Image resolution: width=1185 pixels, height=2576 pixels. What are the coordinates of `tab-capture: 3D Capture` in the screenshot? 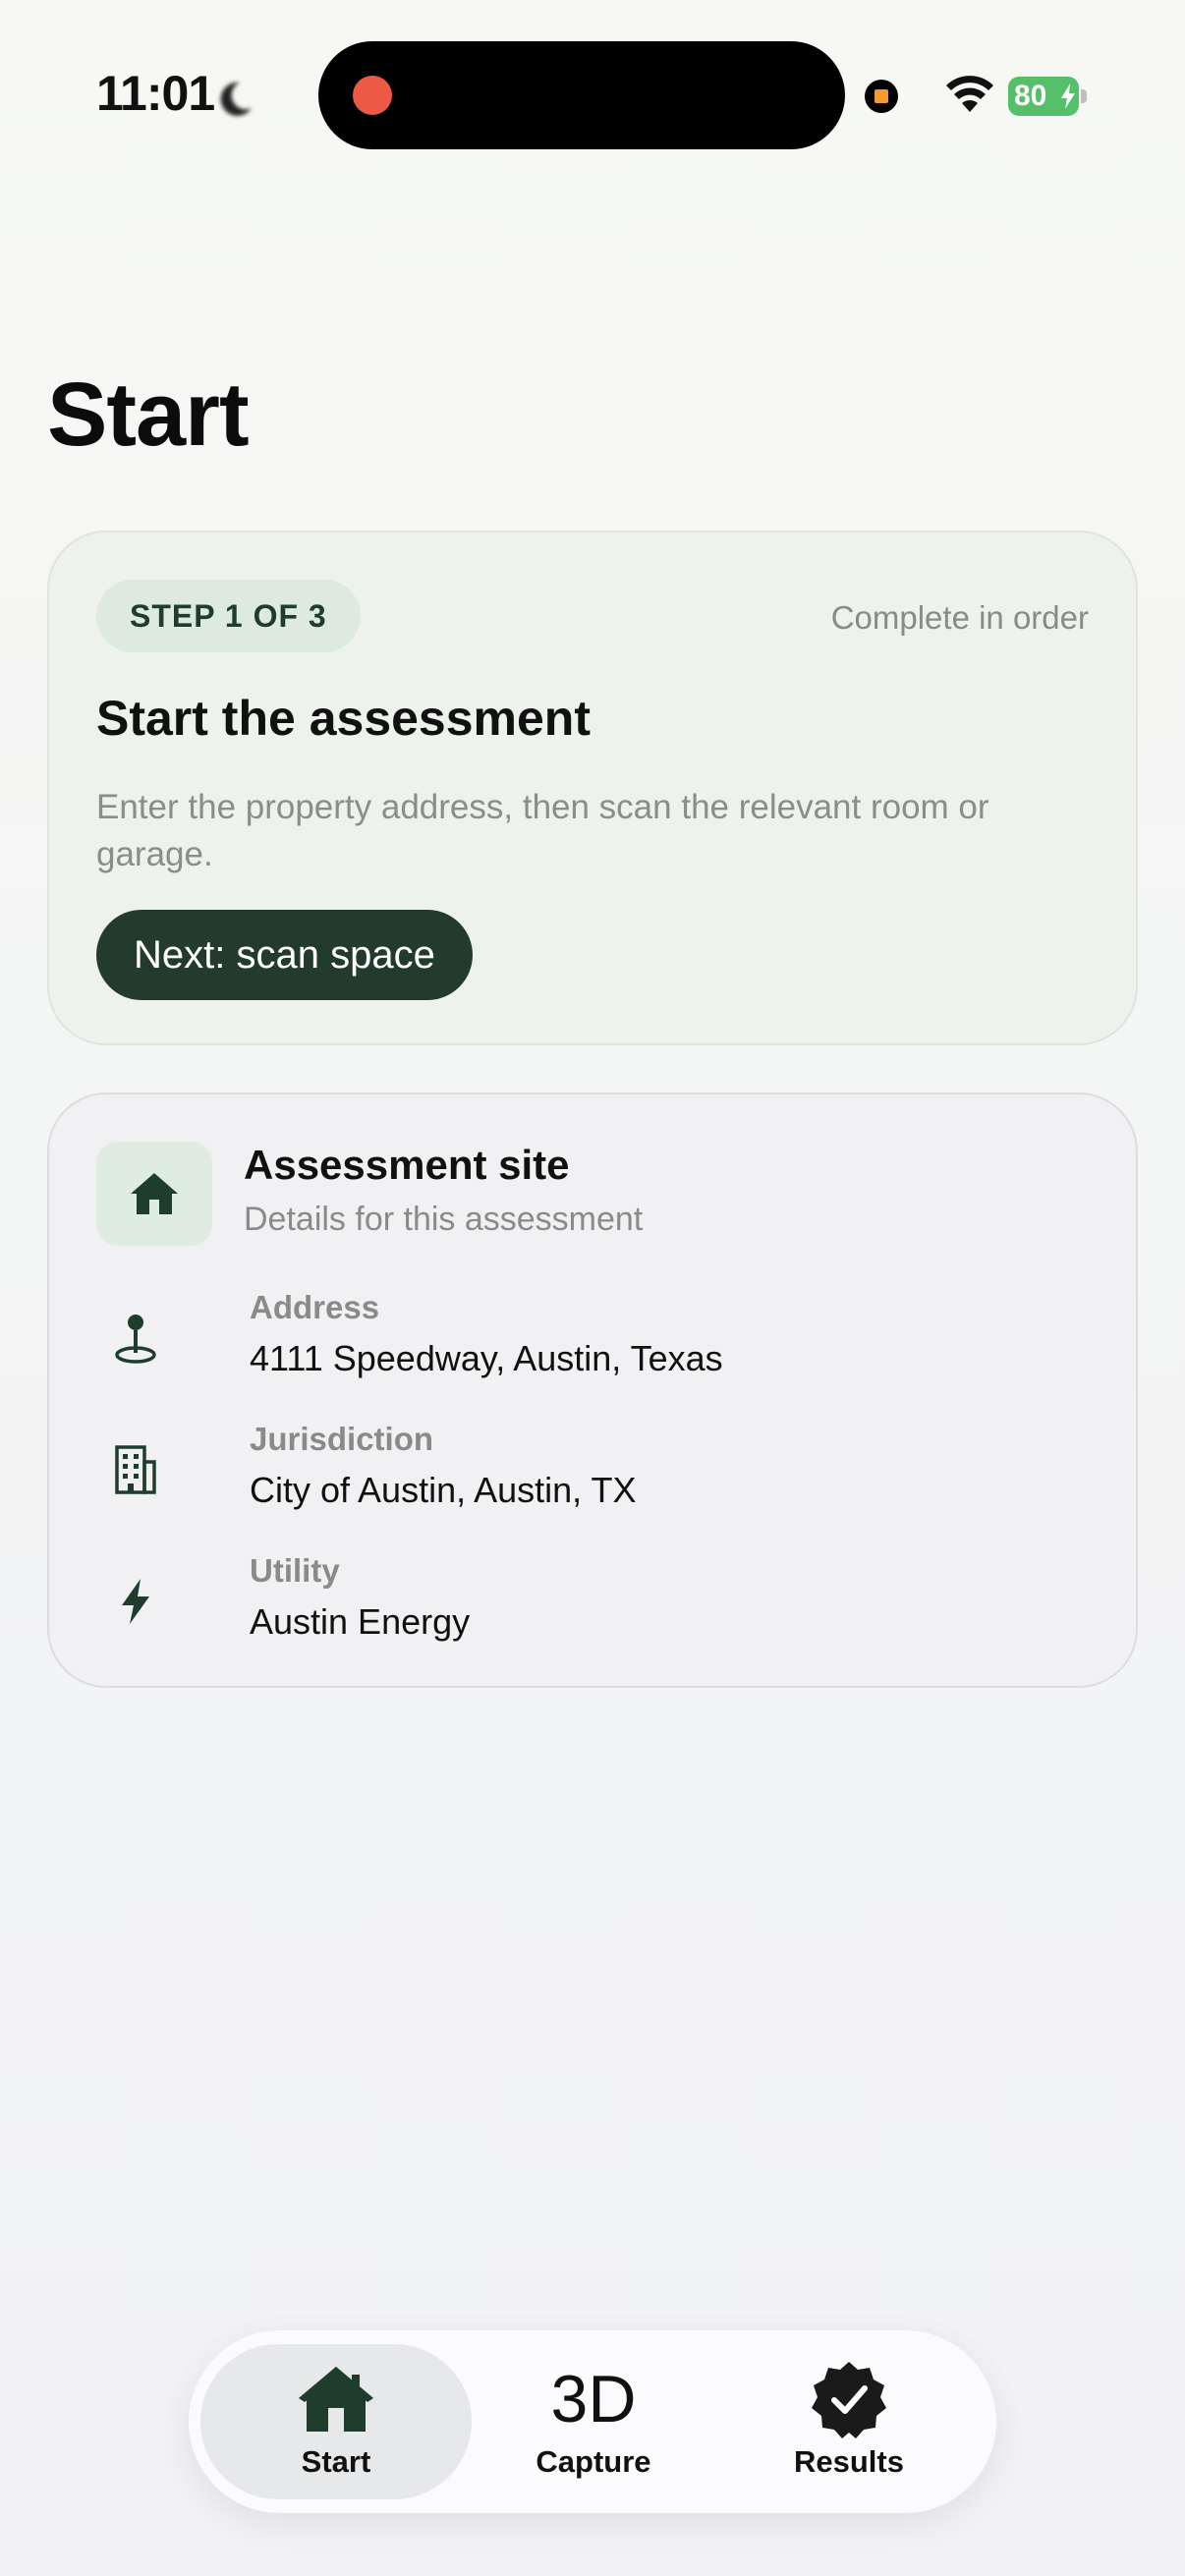 It's located at (594, 2421).